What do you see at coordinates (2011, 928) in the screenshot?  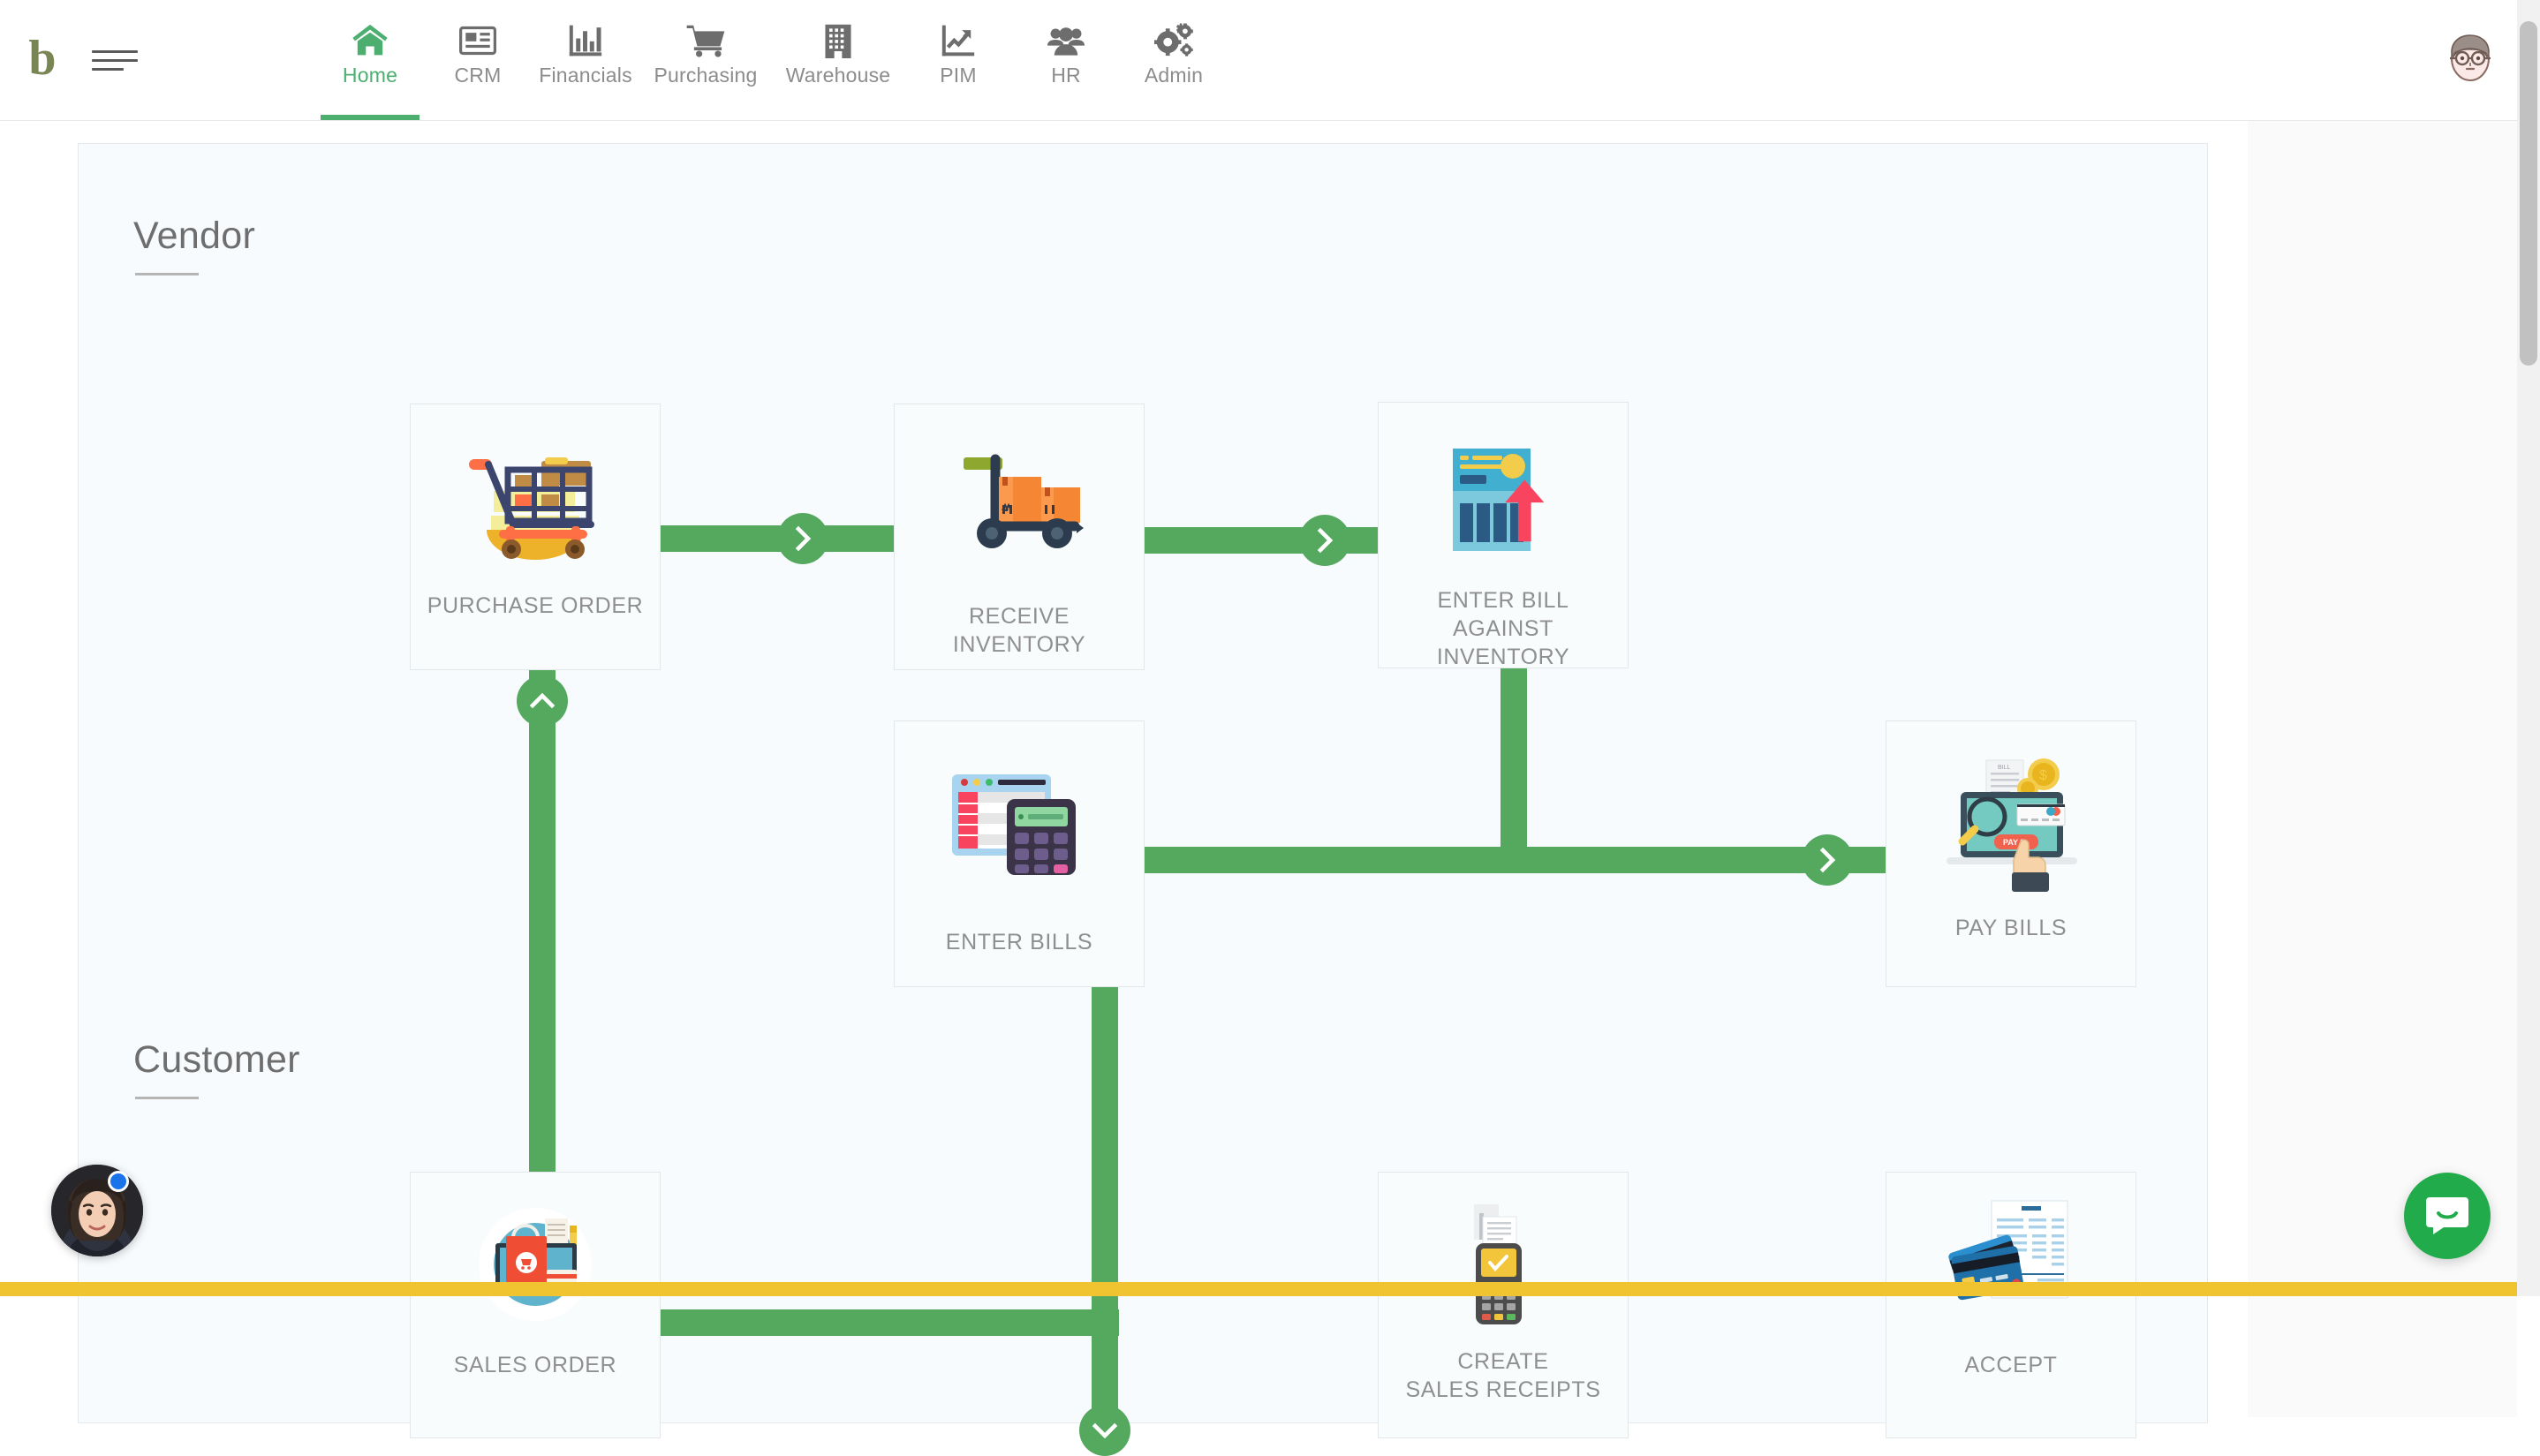 I see `card-label: PAY BILLS` at bounding box center [2011, 928].